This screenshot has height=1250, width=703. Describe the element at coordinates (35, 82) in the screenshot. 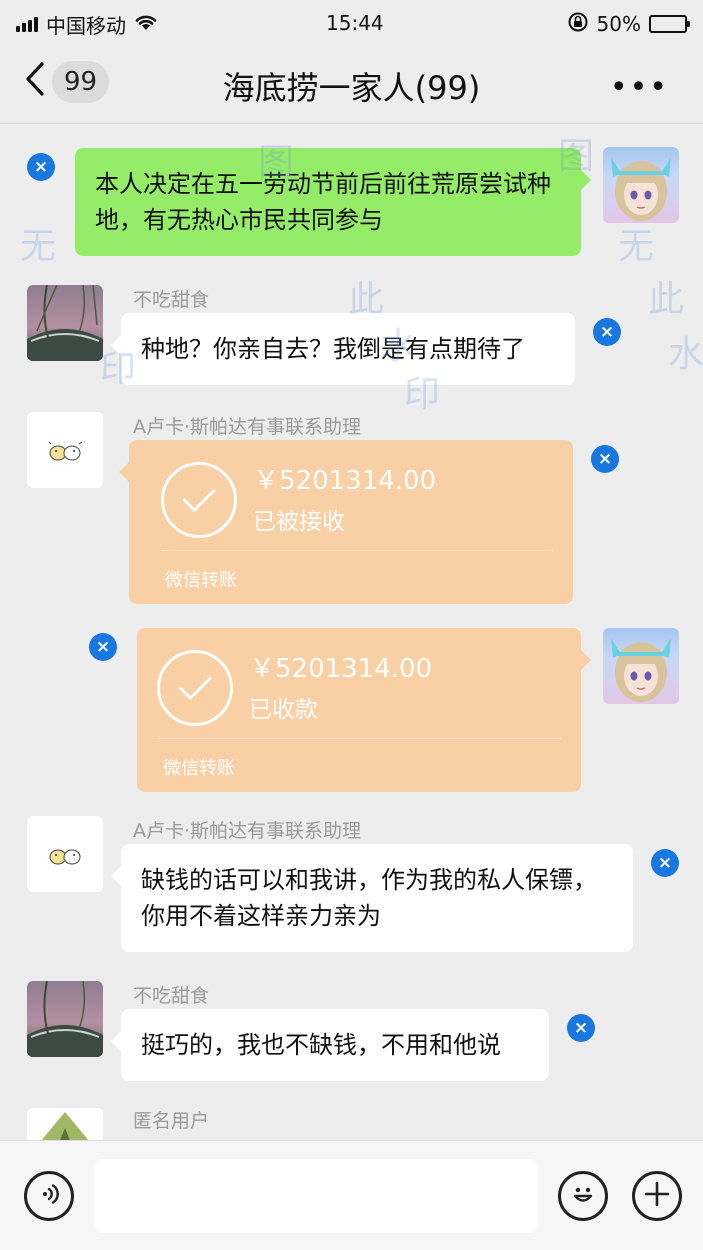

I see `chevron-left-icon` at that location.